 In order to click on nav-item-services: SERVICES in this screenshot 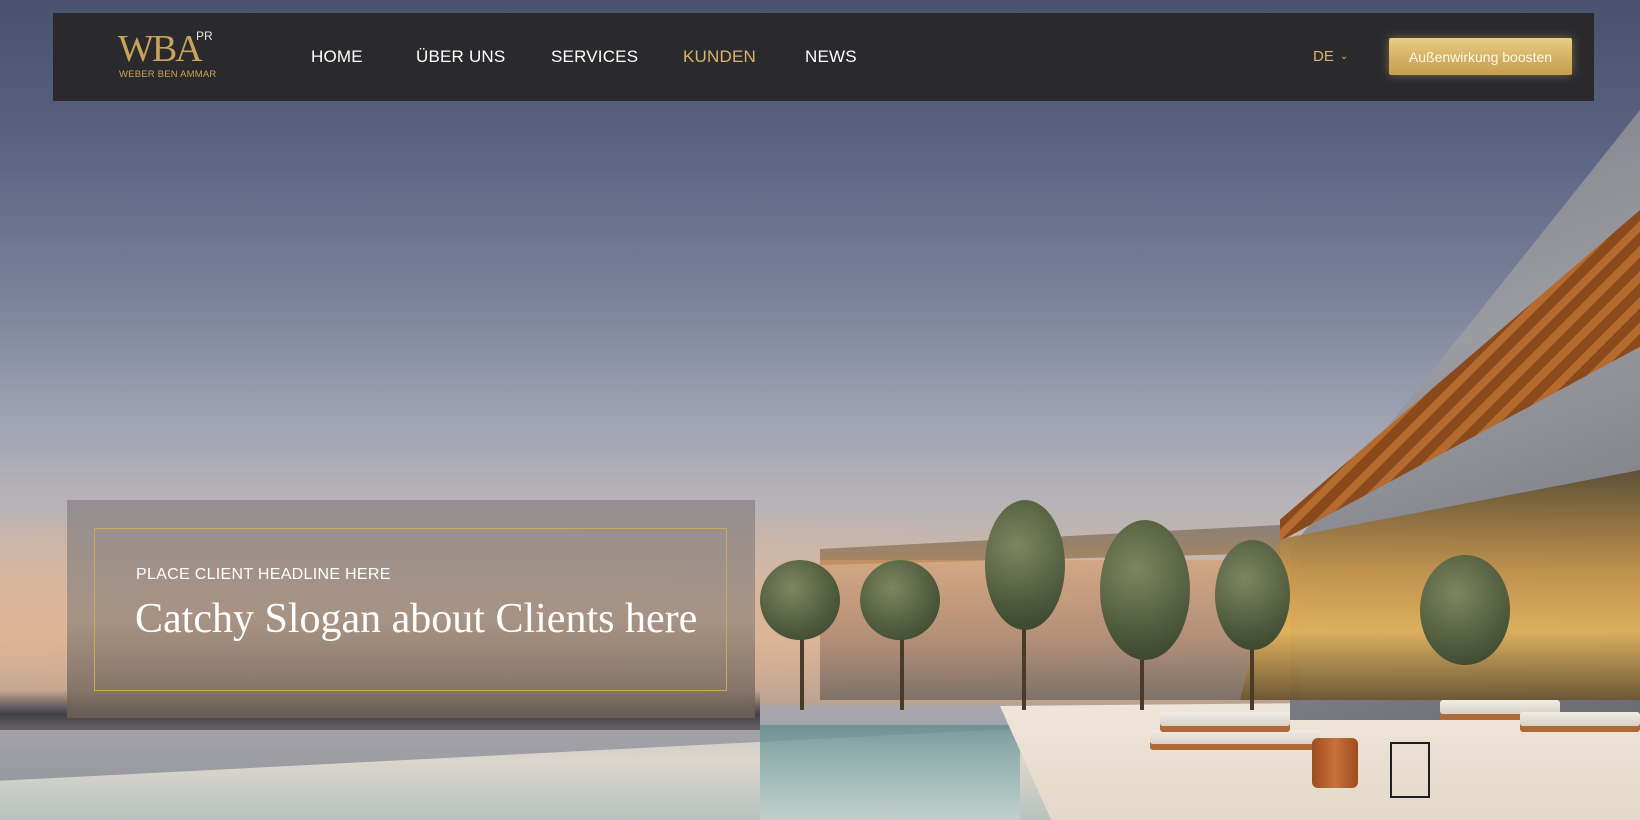, I will do `click(594, 57)`.